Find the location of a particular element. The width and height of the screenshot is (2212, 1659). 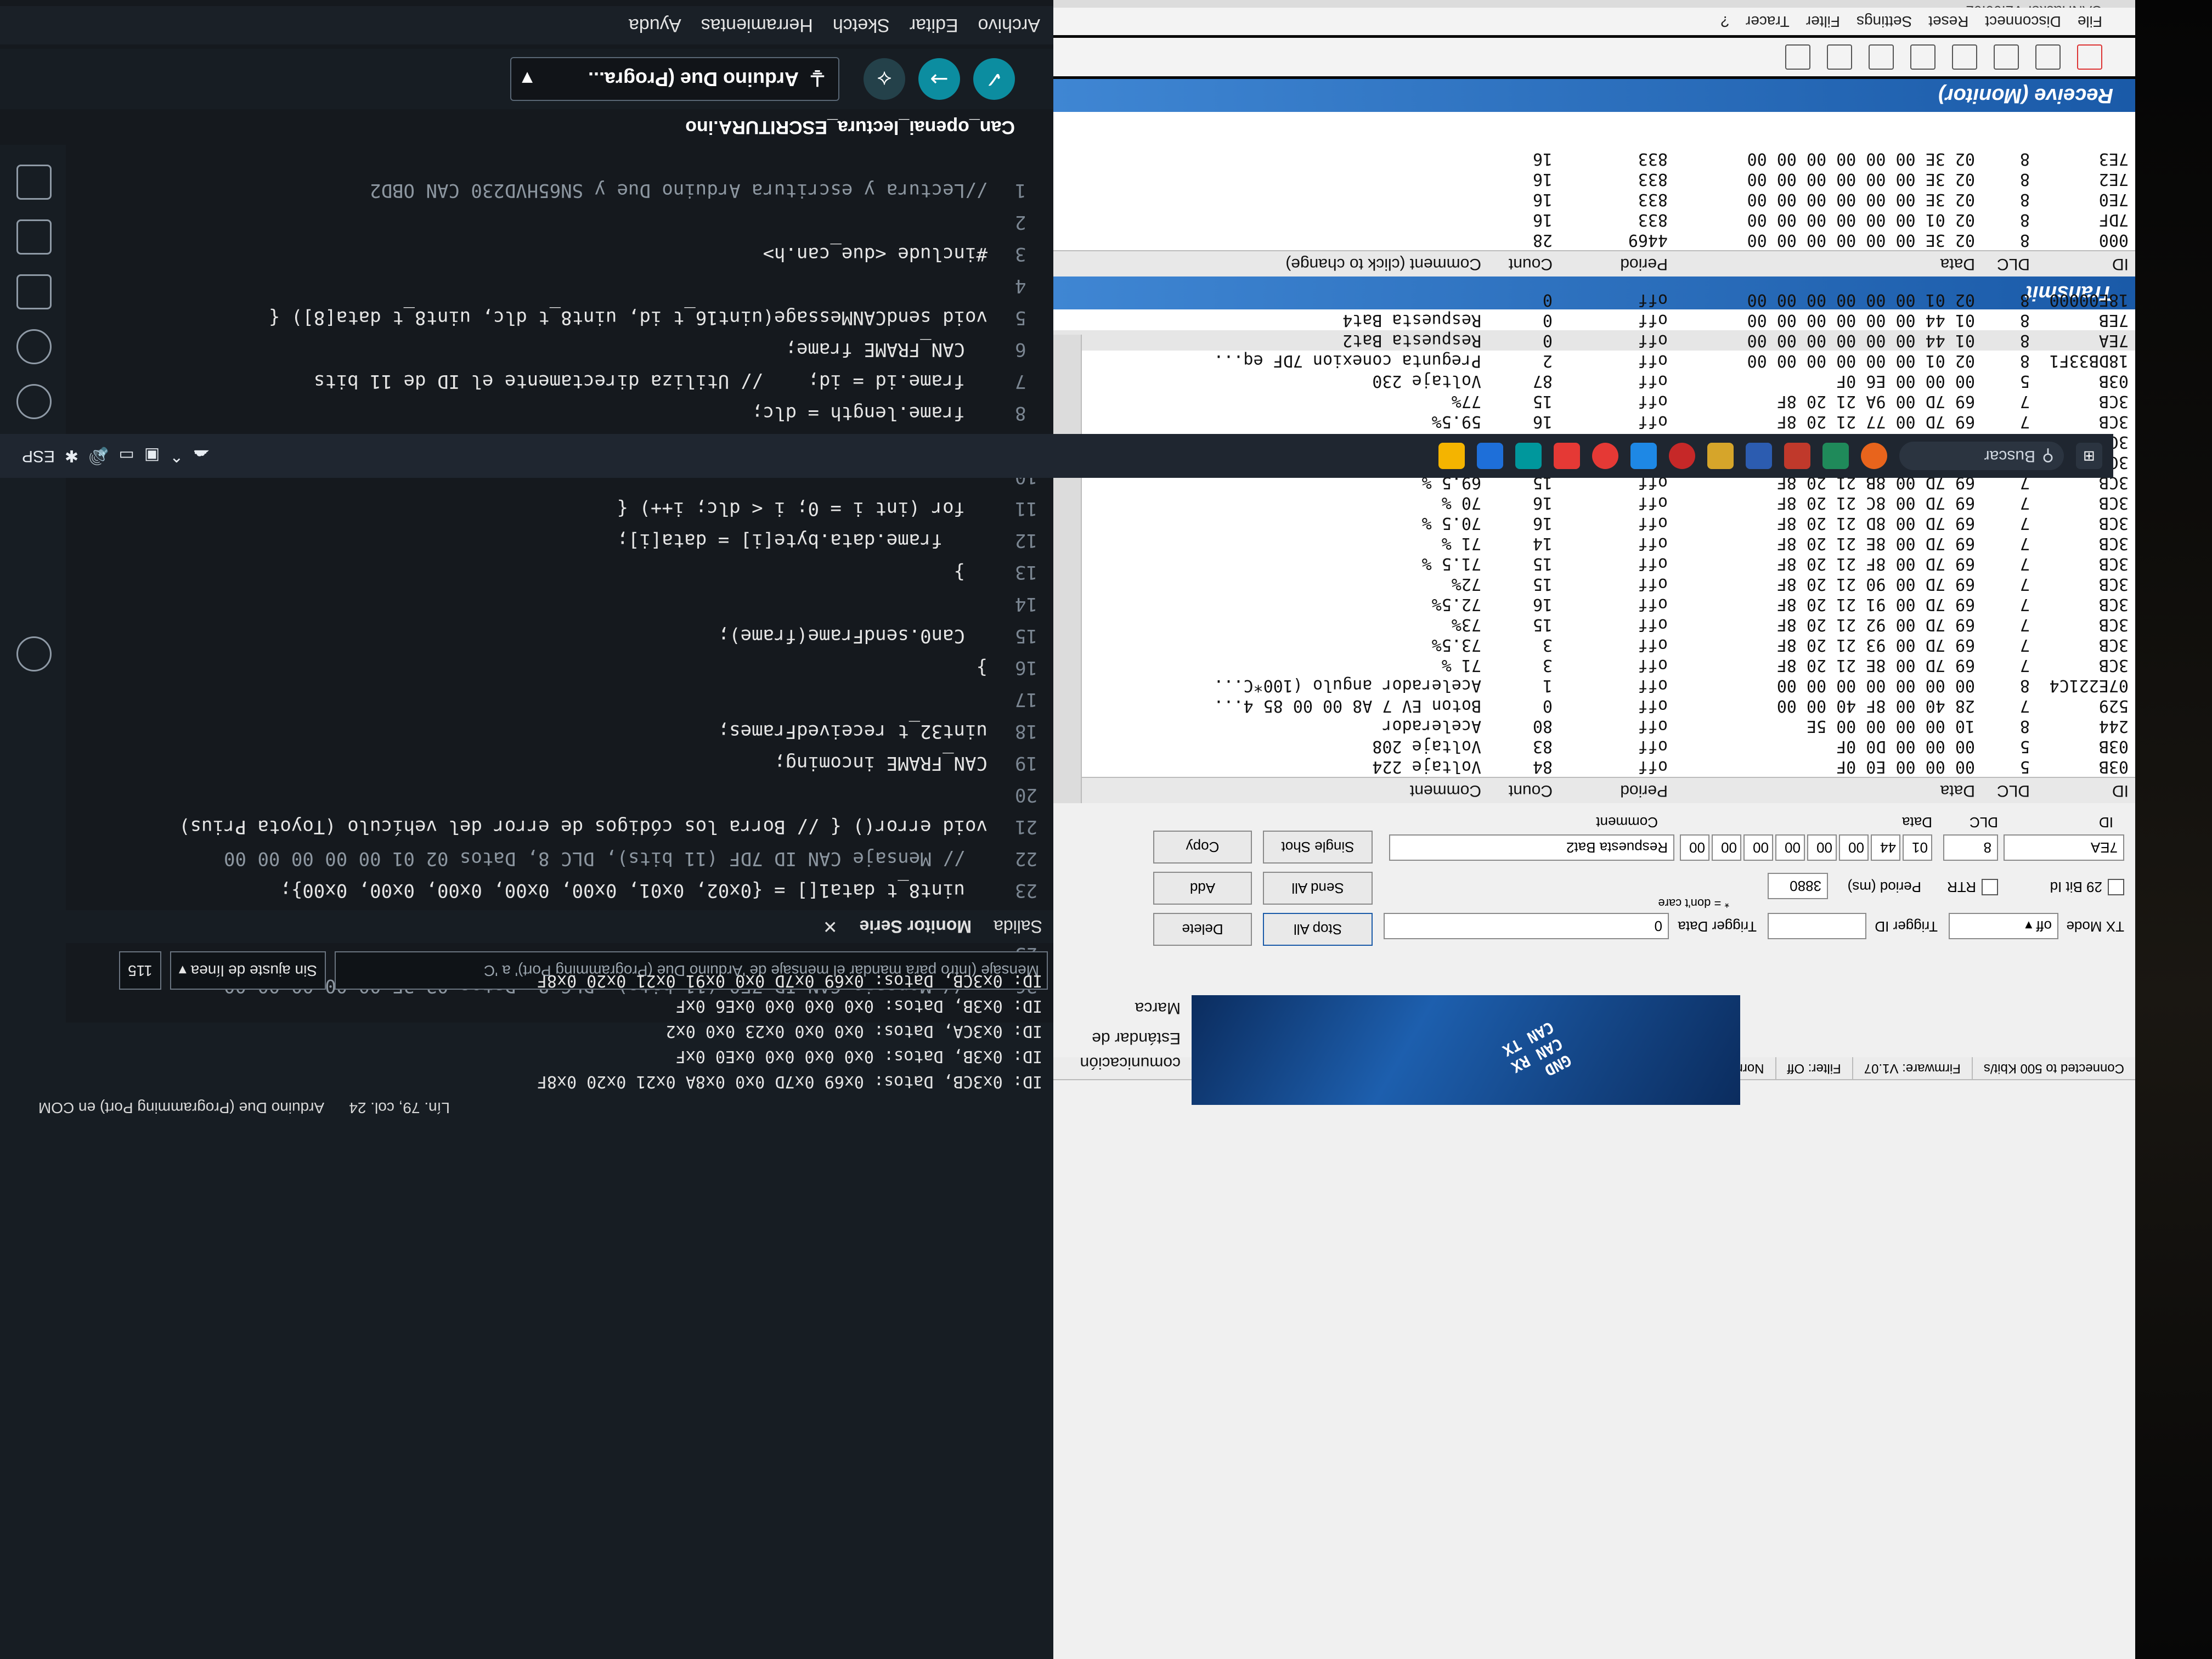

menu-item-ayuda: Ayuda is located at coordinates (655, 25).